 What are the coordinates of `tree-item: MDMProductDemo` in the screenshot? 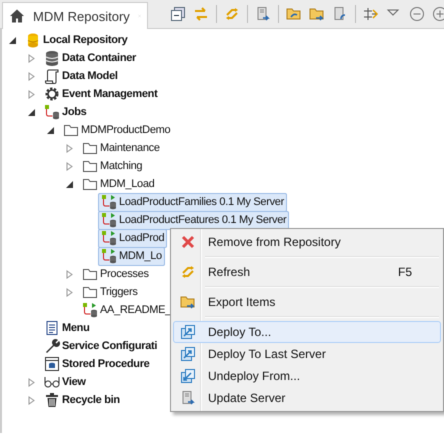 It's located at (117, 130).